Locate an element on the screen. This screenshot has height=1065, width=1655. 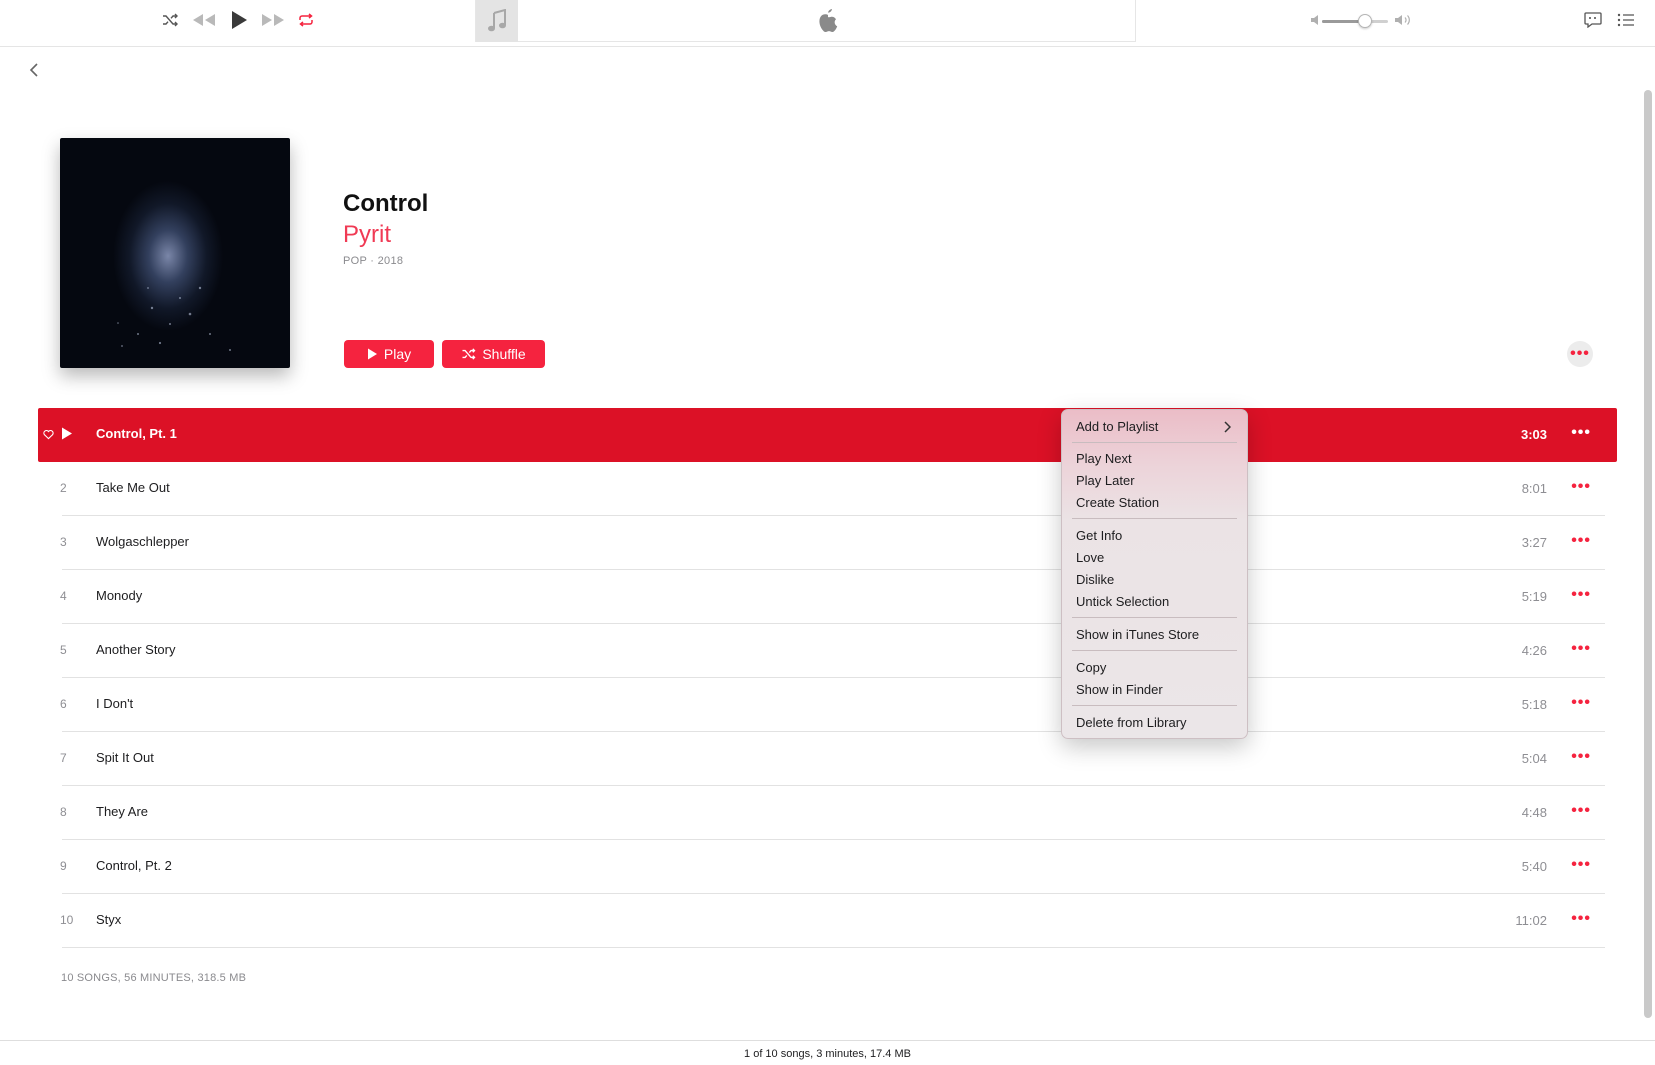
track-name: I Don't is located at coordinates (115, 703).